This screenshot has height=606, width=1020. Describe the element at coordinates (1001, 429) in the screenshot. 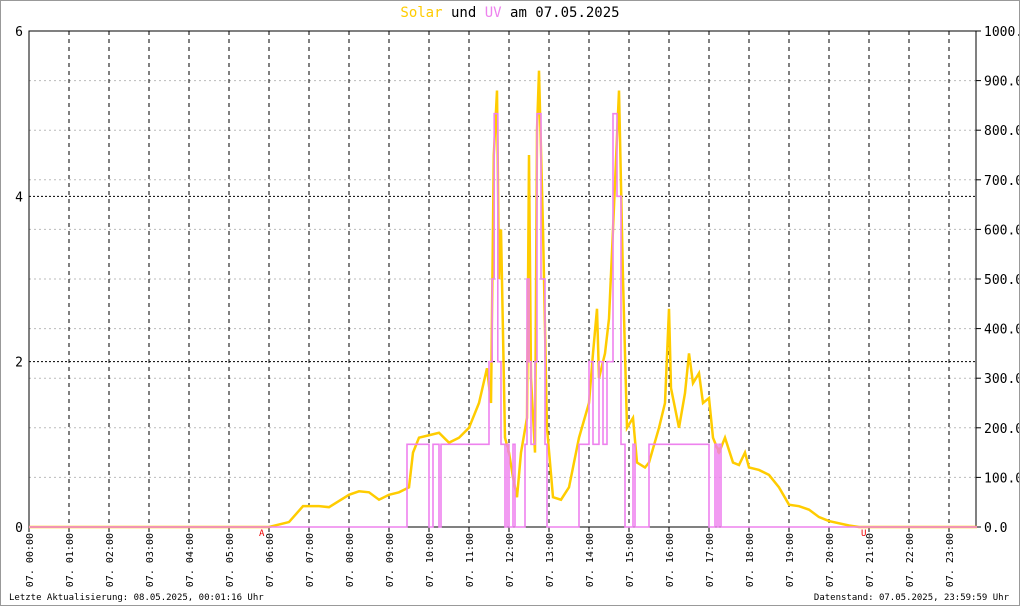

I see `y-right-tick-label: 200.0` at that location.